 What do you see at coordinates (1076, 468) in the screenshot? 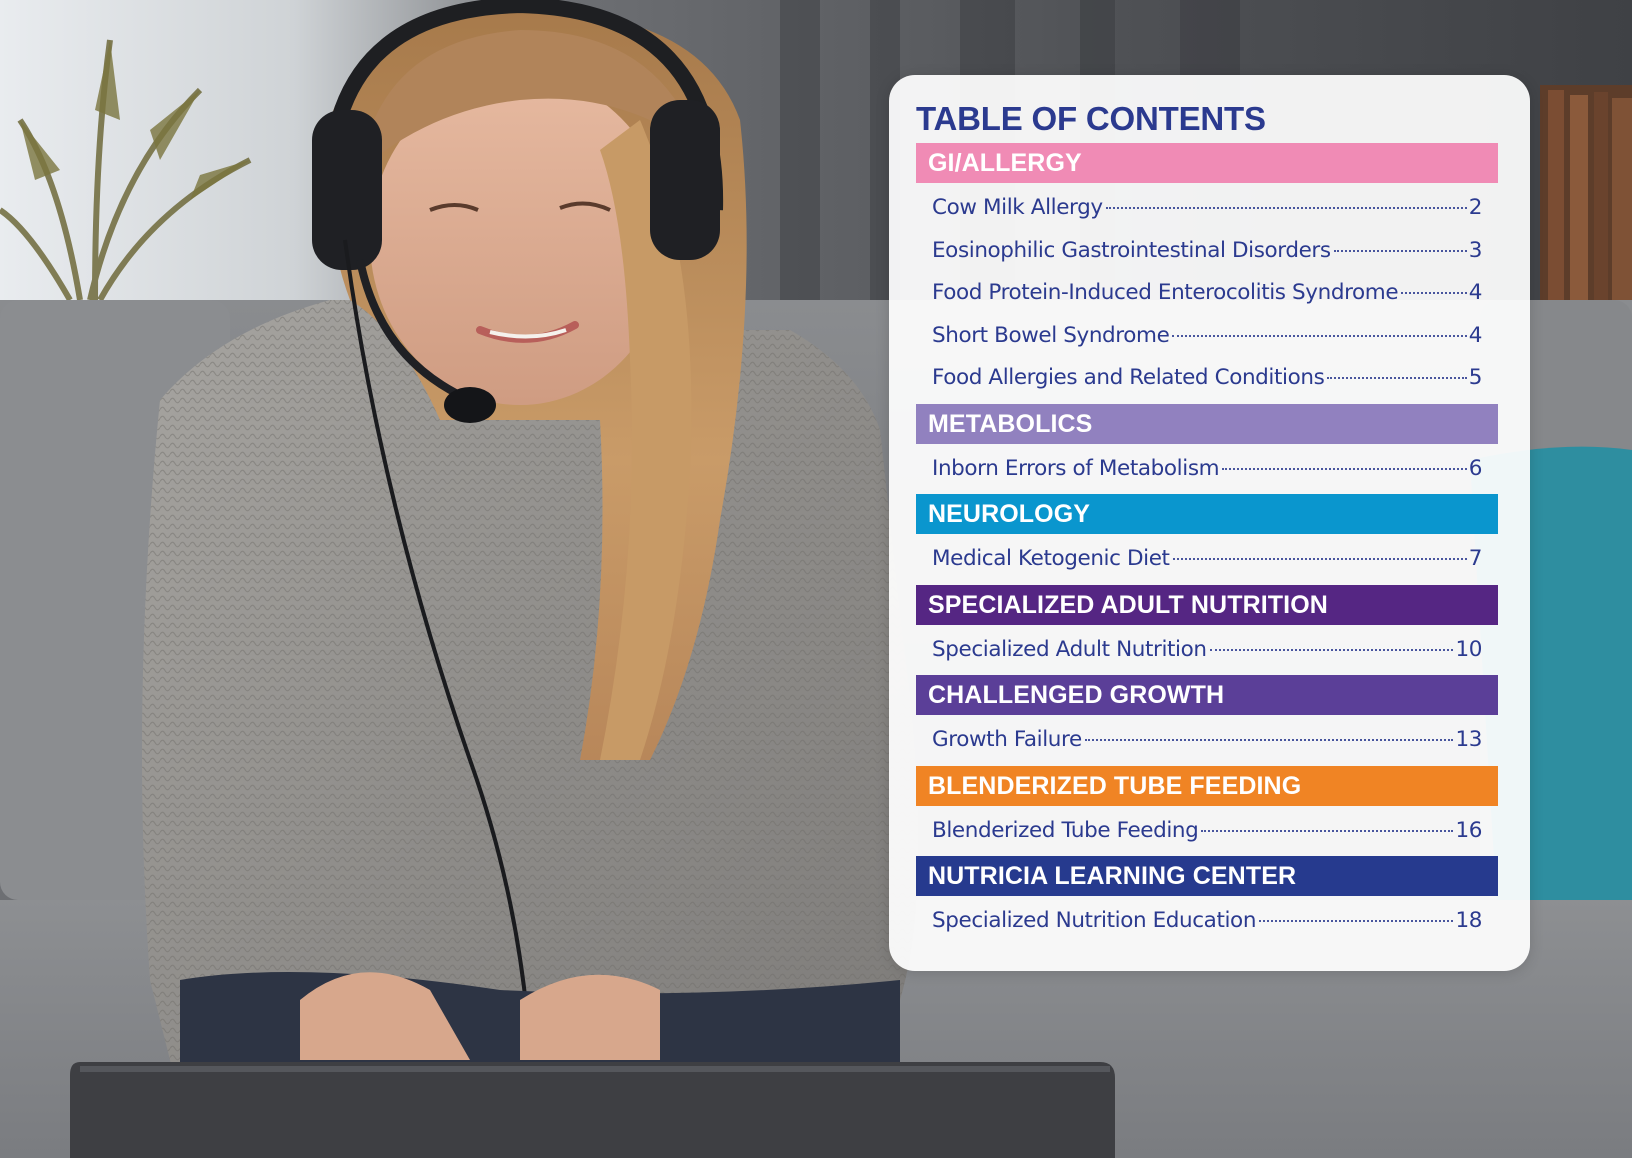
I see `toc-entry-label: Inborn Errors of Metabolism` at bounding box center [1076, 468].